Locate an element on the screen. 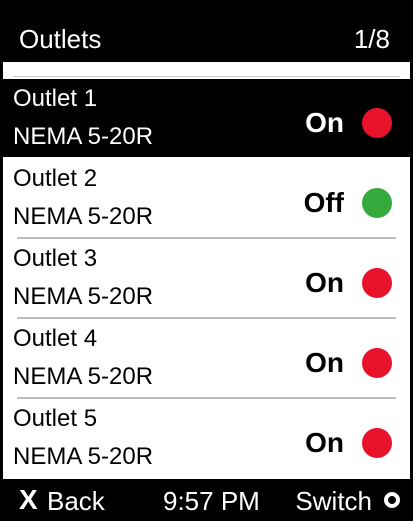  outlet-row-1: Outlet 1 NEMA 5-20R On is located at coordinates (206, 118).